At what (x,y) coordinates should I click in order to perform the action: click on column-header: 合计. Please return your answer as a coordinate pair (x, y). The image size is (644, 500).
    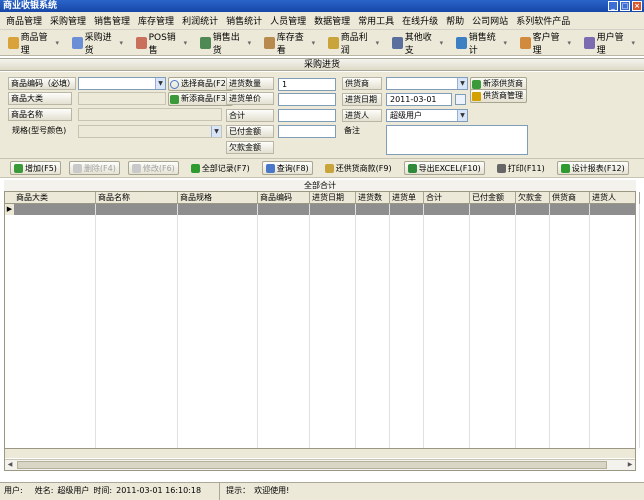
    Looking at the image, I should click on (447, 198).